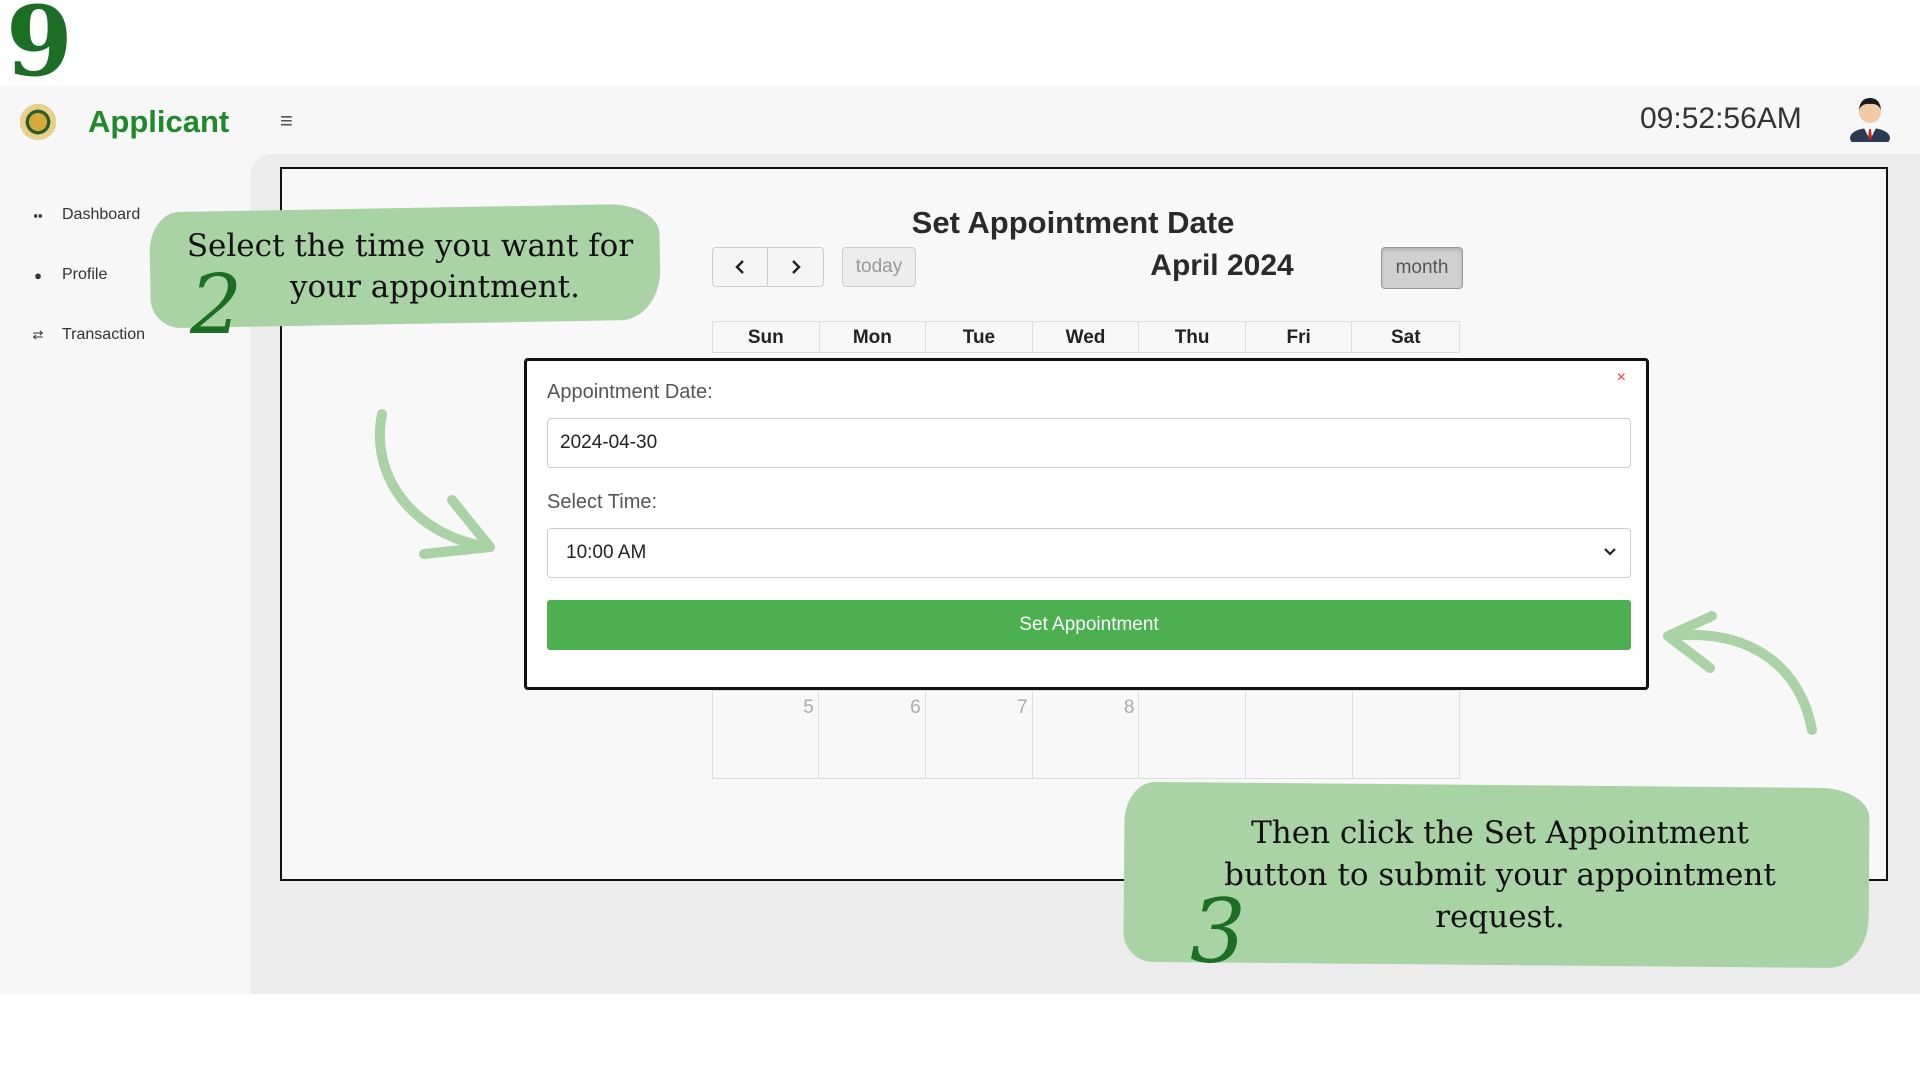  I want to click on sidebar-item-transaction: ⇄ Transaction, so click(87, 335).